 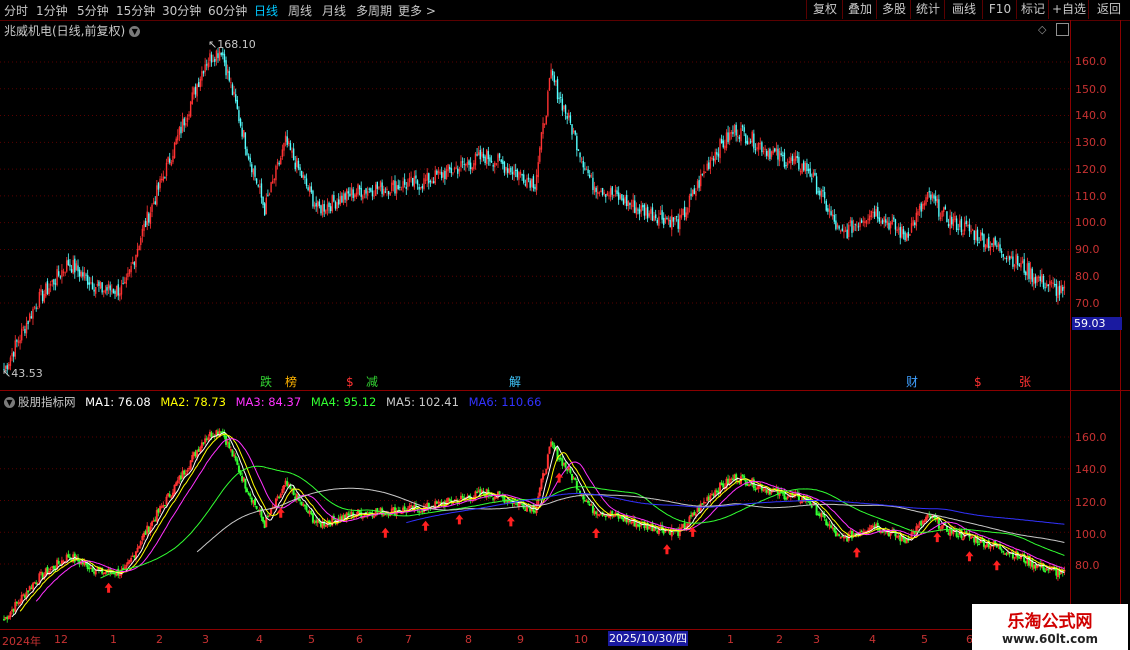 I want to click on tab-daily: 日线, so click(x=266, y=10).